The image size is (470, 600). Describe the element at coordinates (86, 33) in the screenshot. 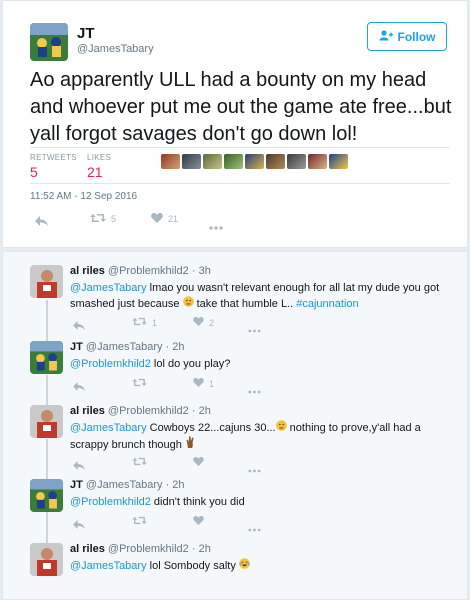

I see `author-name: JT` at that location.